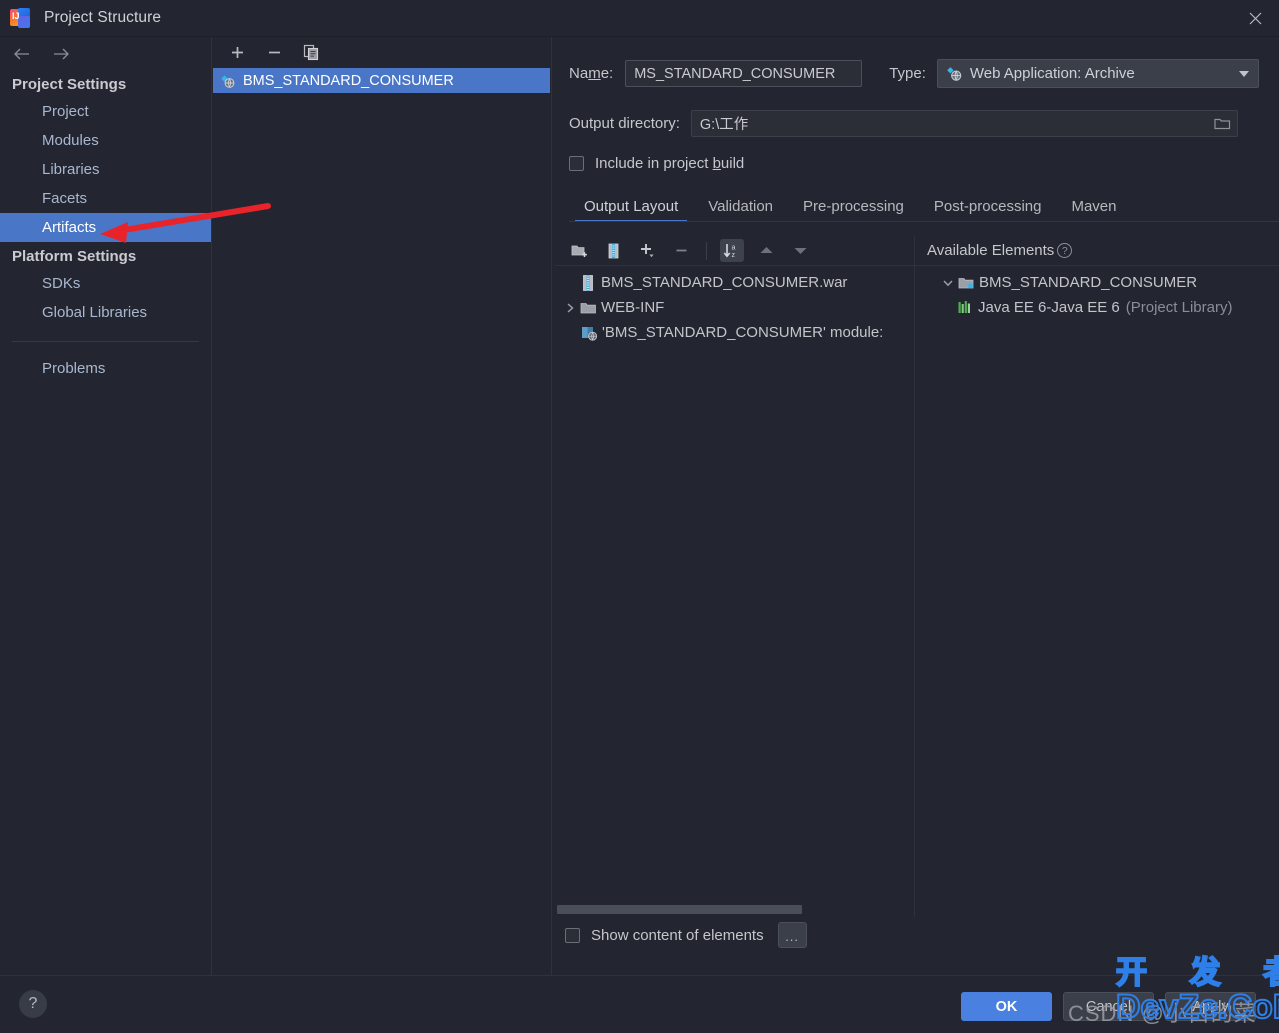 The width and height of the screenshot is (1279, 1033). What do you see at coordinates (105, 368) in the screenshot?
I see `sidebar-item-problems: Problems` at bounding box center [105, 368].